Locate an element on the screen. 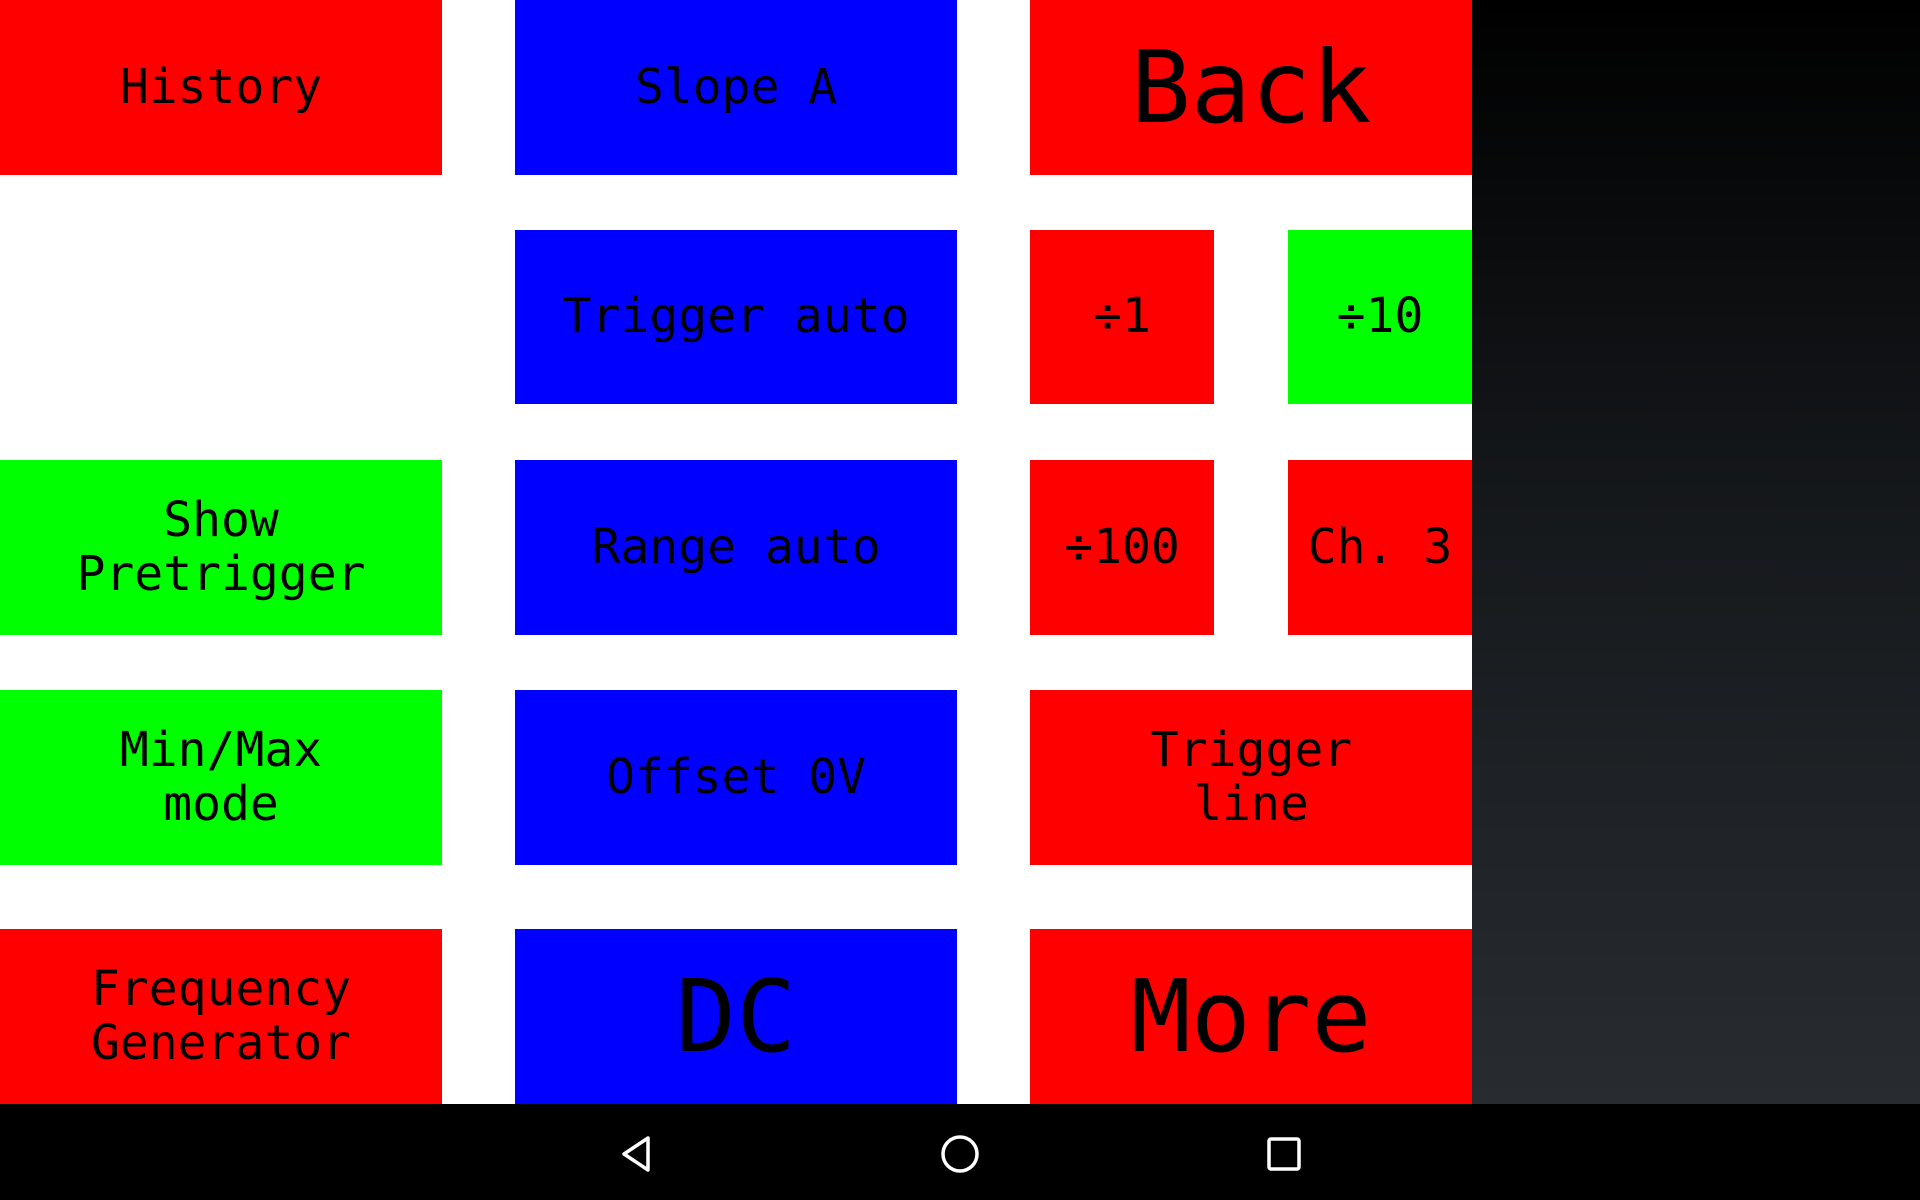 This screenshot has height=1200, width=1920. nav-back-button is located at coordinates (636, 1154).